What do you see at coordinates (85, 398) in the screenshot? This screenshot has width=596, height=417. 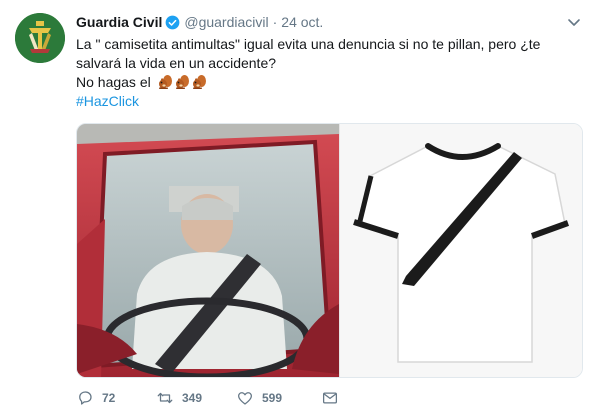 I see `reply-icon` at bounding box center [85, 398].